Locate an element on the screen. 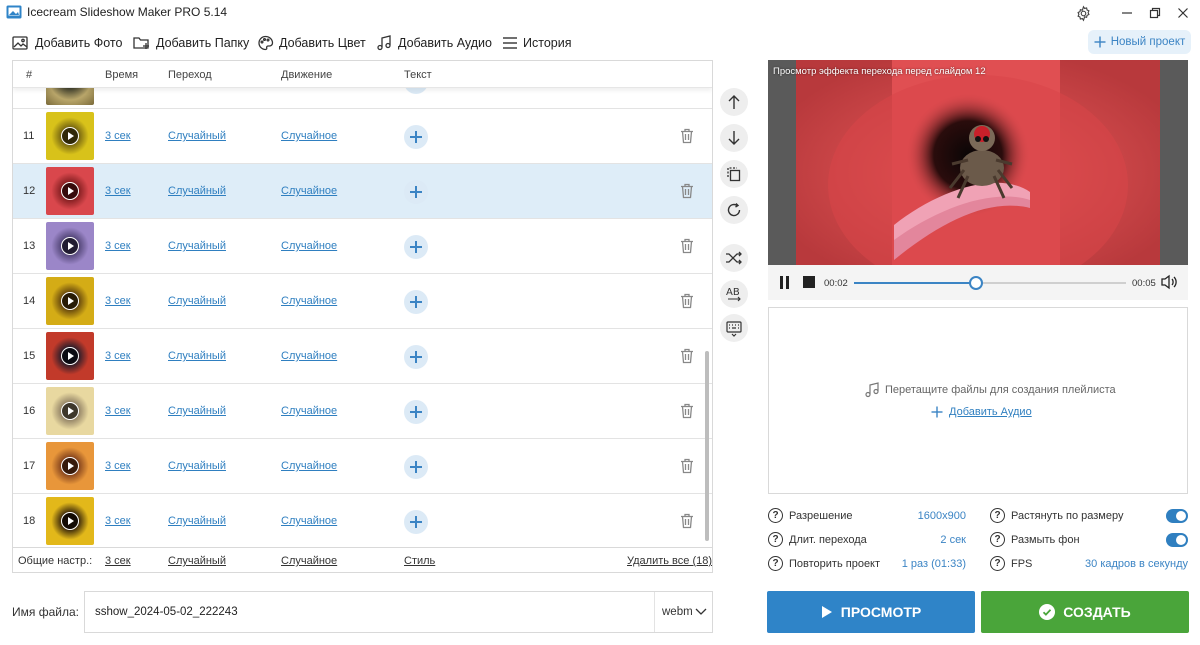  add-folder-button: Добавить Папку is located at coordinates (191, 43).